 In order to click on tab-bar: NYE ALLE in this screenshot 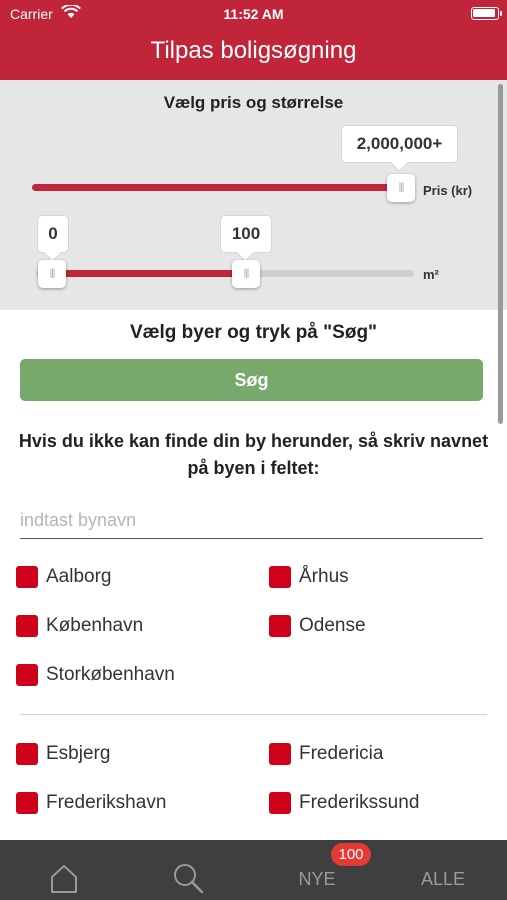, I will do `click(253, 870)`.